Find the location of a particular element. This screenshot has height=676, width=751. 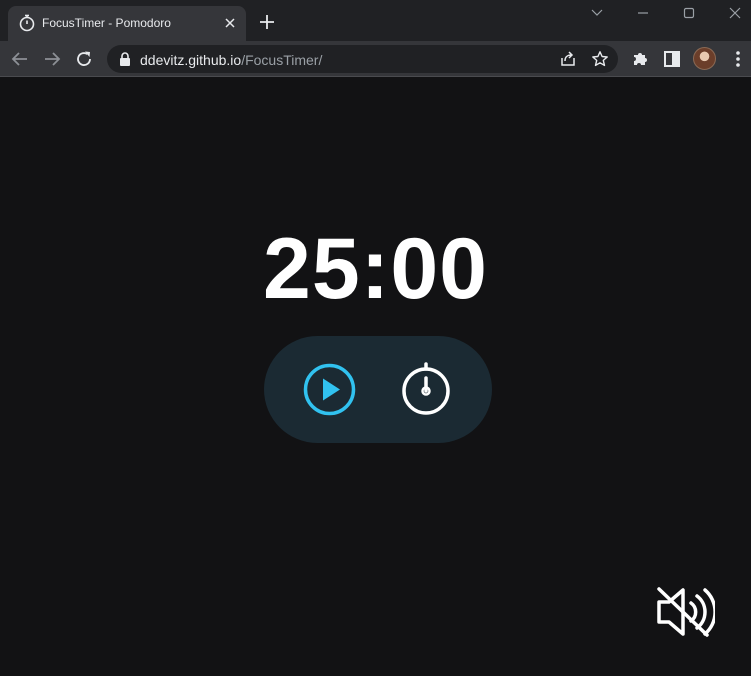

address-bar: ddevitz.github.io/FocusTimer/ is located at coordinates (362, 59).